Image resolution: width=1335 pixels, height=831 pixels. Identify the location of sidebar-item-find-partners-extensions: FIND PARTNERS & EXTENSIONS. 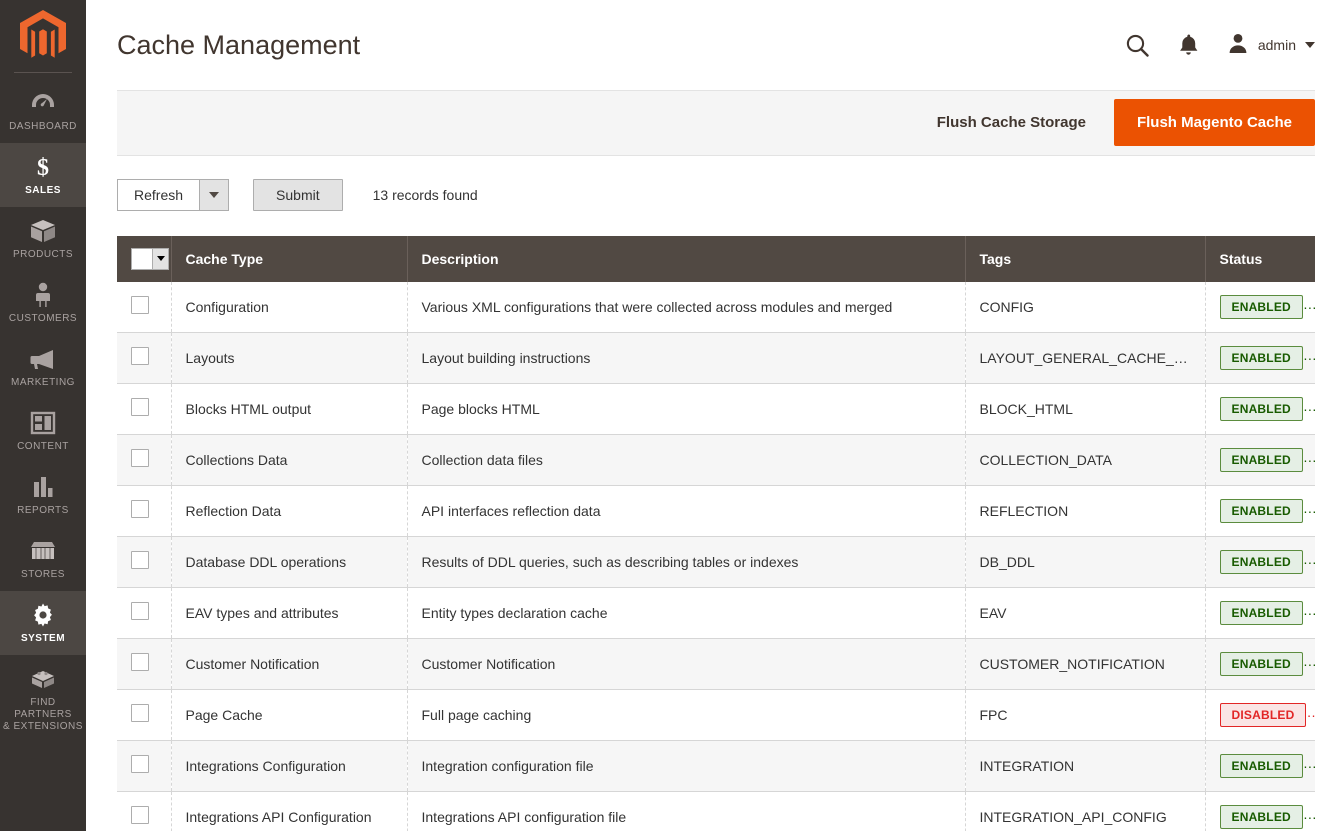
(43, 699).